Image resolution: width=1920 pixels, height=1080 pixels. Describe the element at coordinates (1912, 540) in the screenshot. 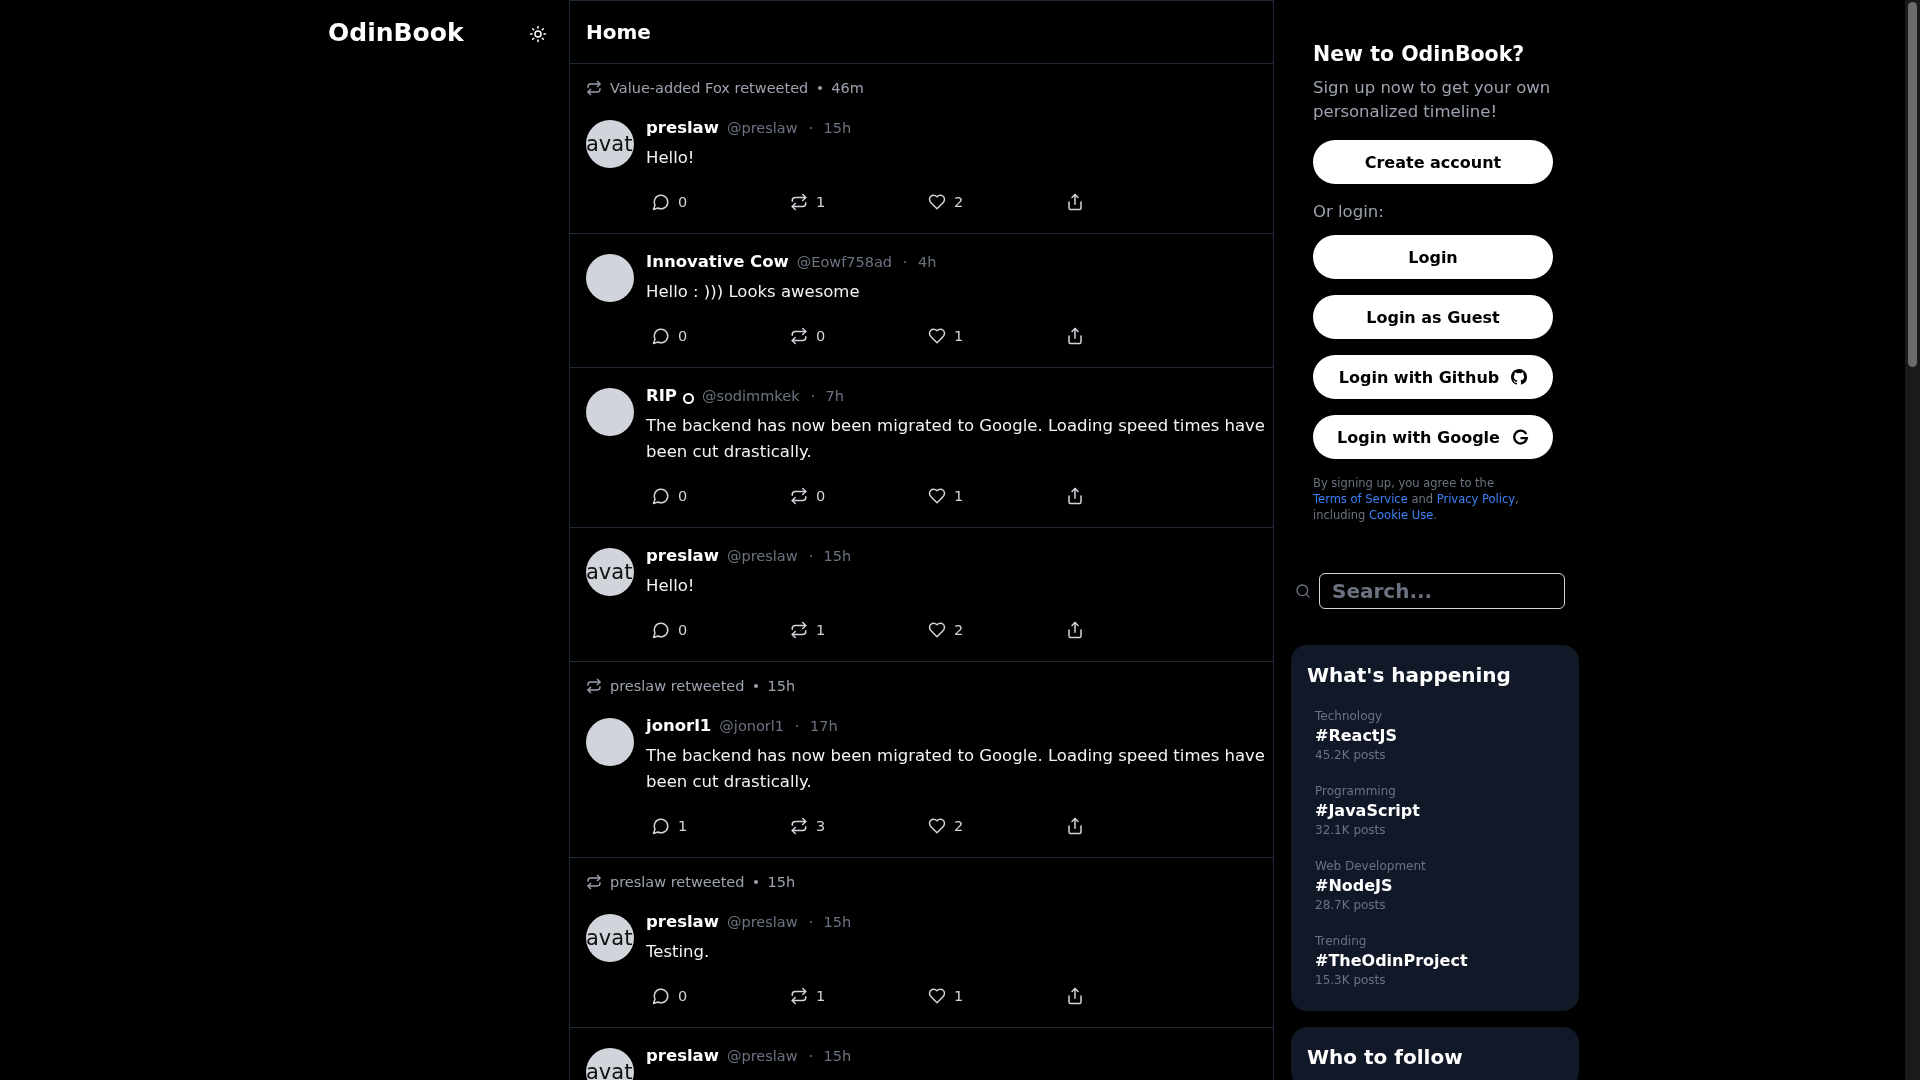

I see `scrollbar` at that location.